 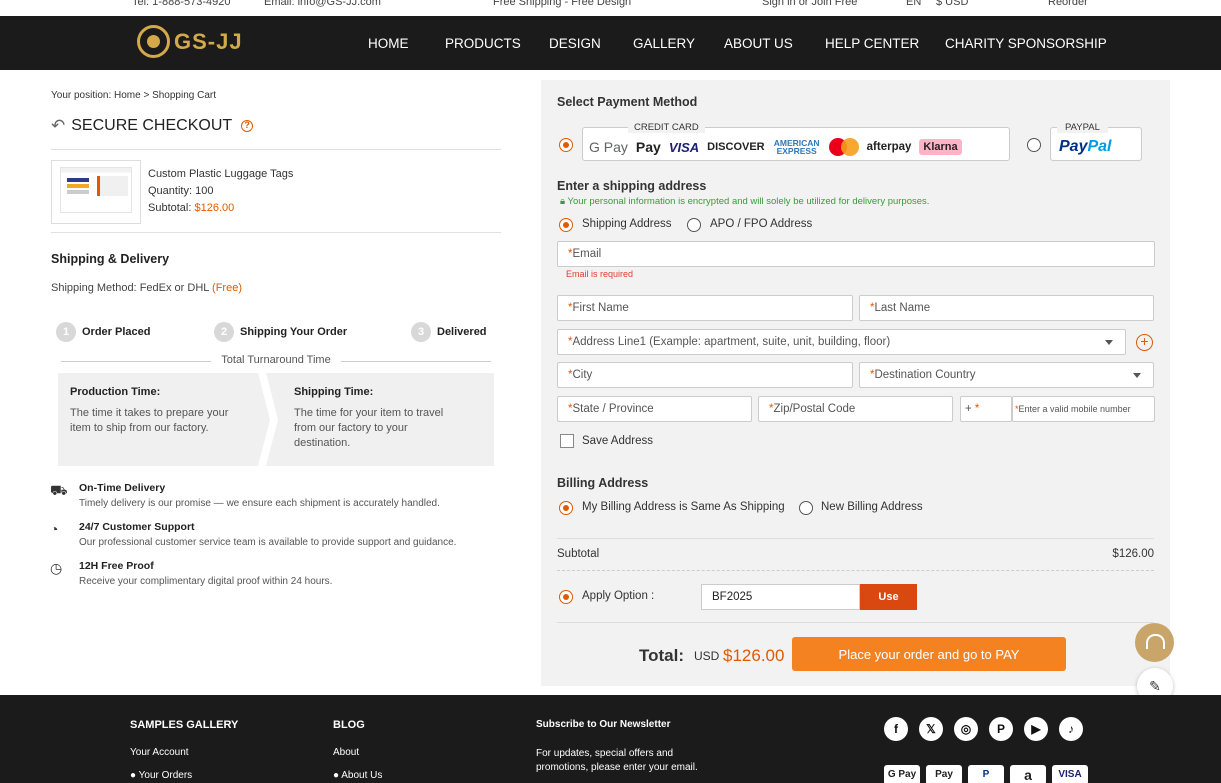 What do you see at coordinates (809, 4) in the screenshot?
I see `signin-link: Sign in or Join Free` at bounding box center [809, 4].